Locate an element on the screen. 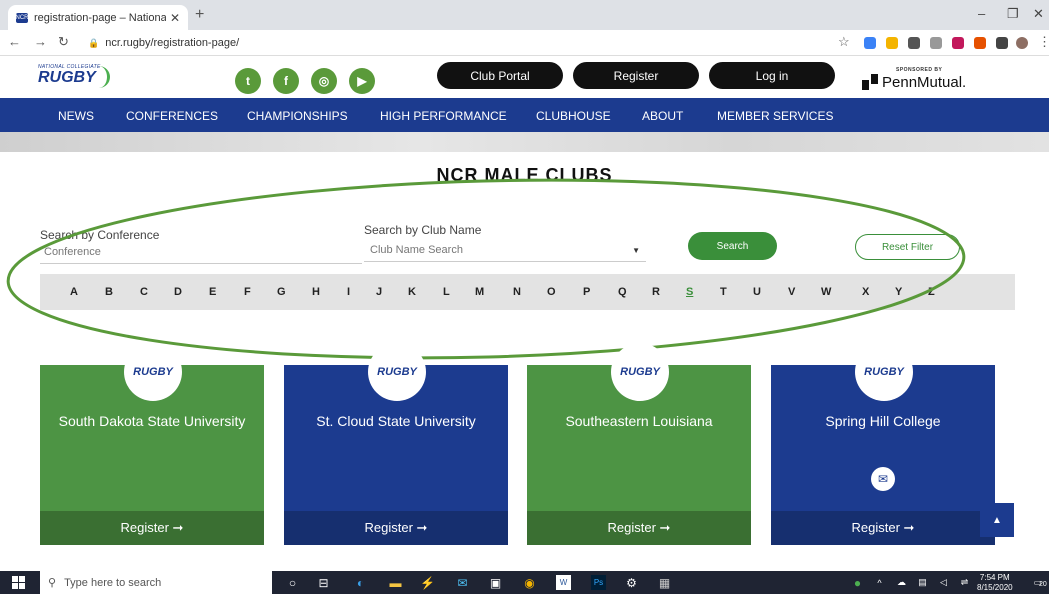  extensions-puzzle-icon is located at coordinates (1002, 43).